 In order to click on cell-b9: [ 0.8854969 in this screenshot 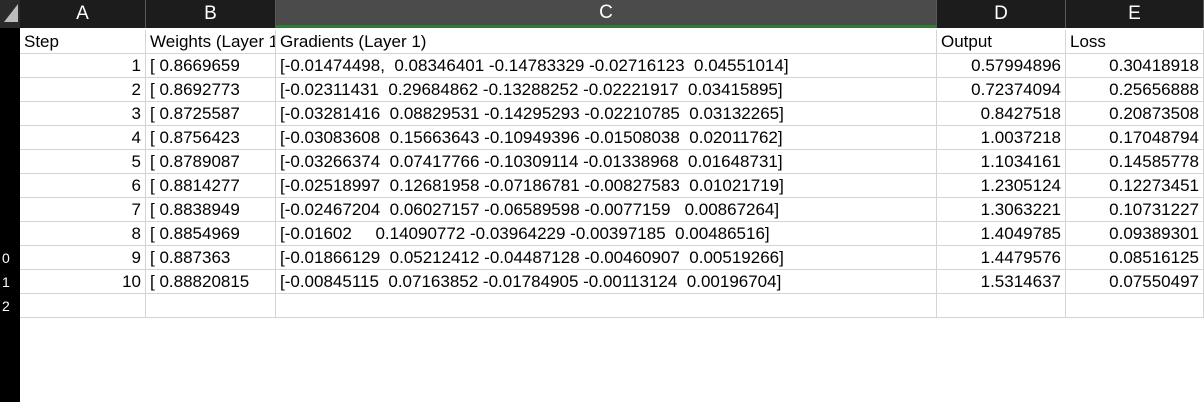, I will do `click(211, 234)`.